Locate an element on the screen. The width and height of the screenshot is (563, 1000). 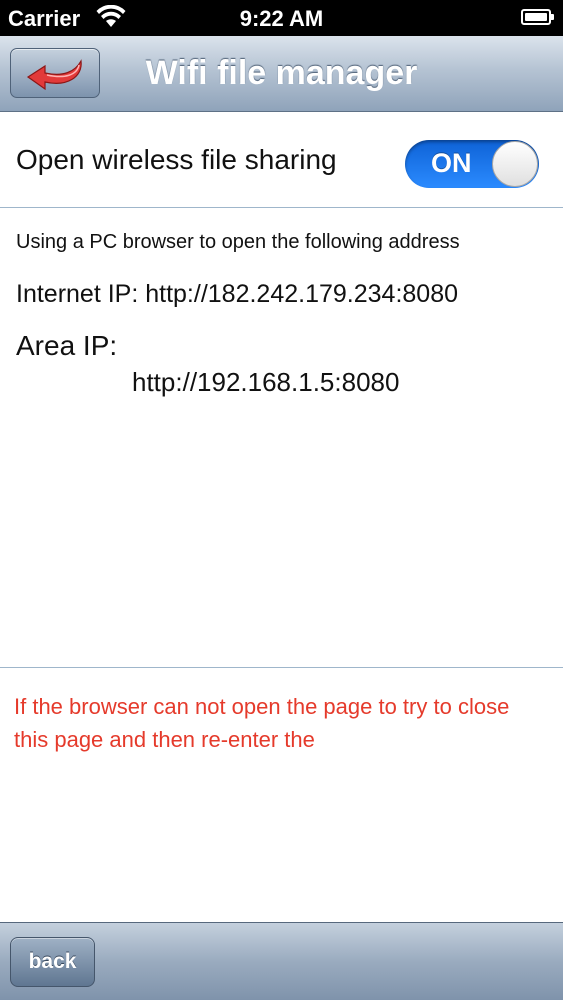
toggle-knob is located at coordinates (515, 164).